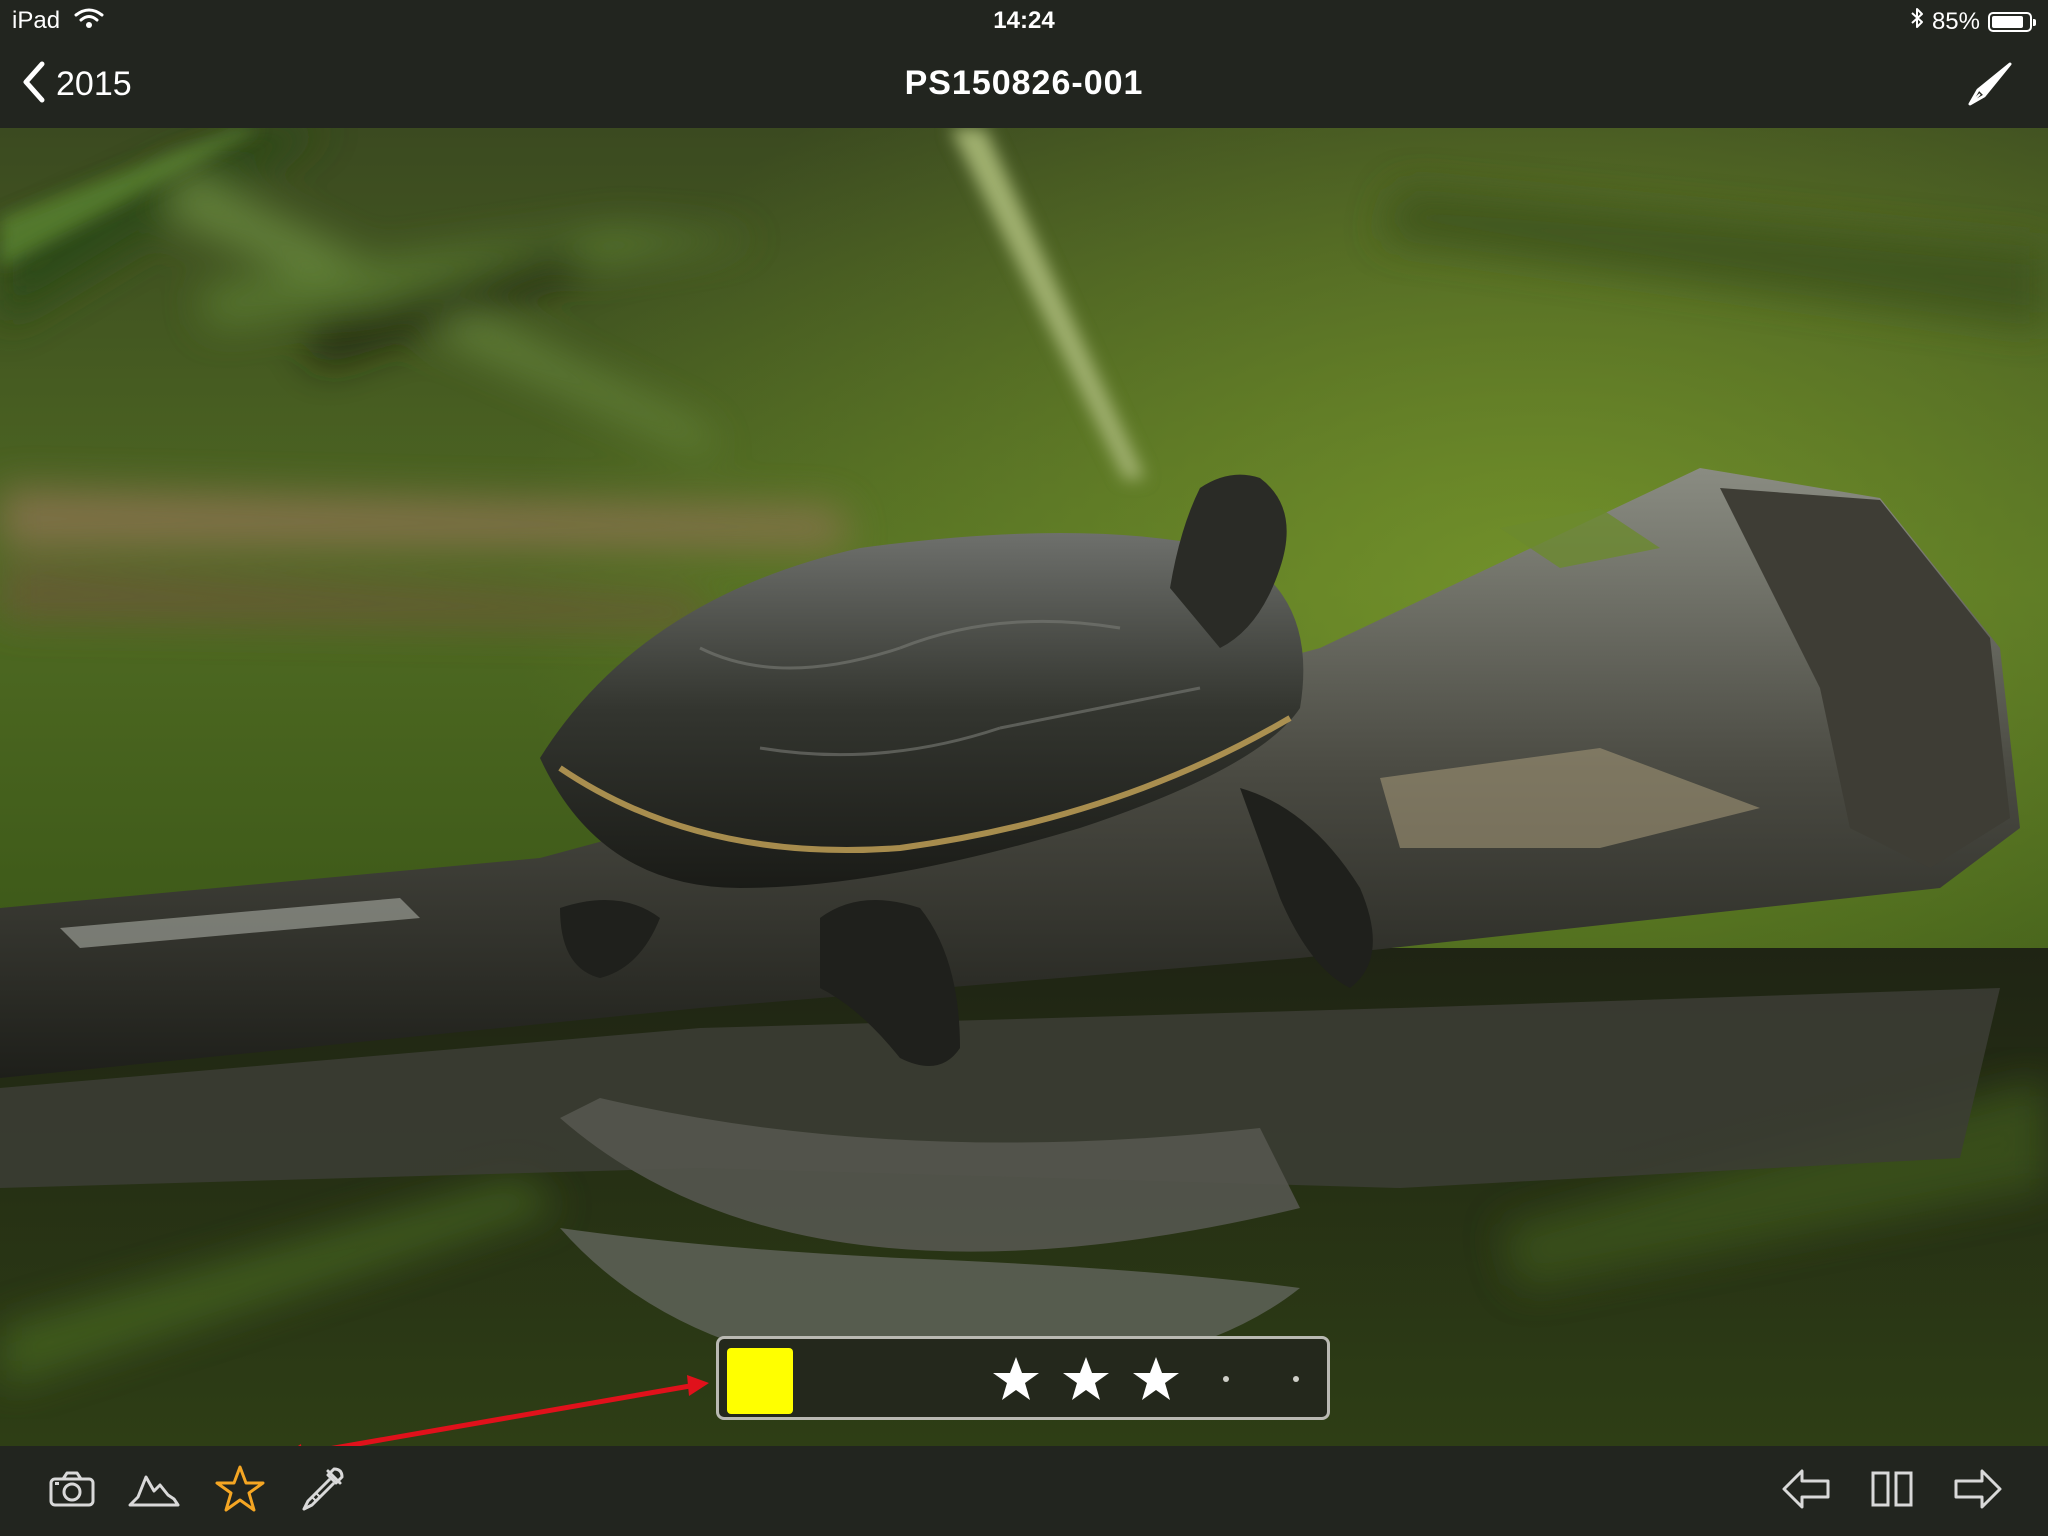 This screenshot has height=1536, width=2048. Describe the element at coordinates (2007, 21) in the screenshot. I see `battery-level` at that location.